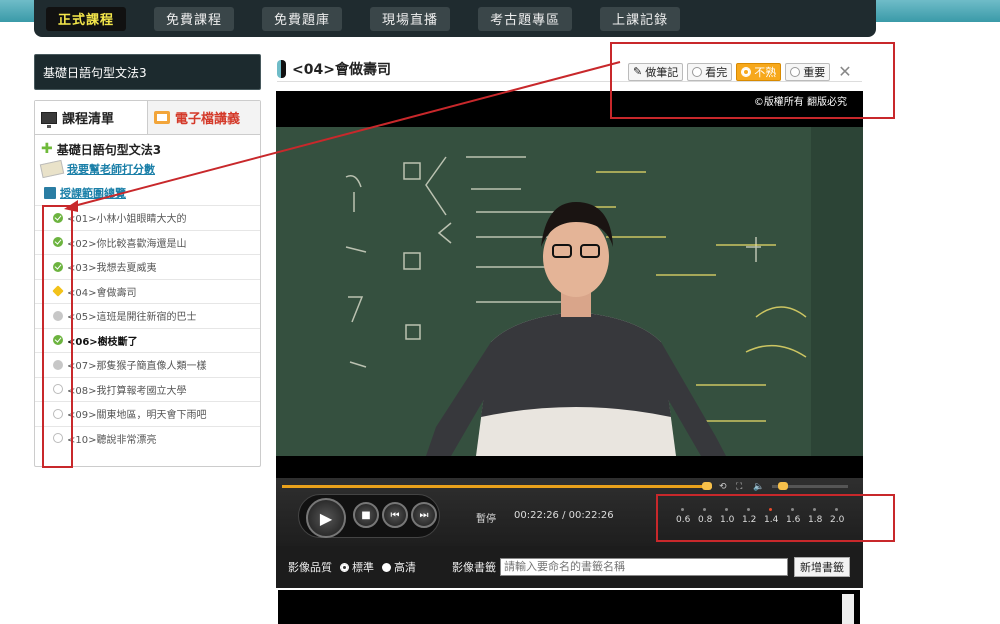 Image resolution: width=1000 pixels, height=624 pixels. I want to click on play-button: ▶, so click(326, 518).